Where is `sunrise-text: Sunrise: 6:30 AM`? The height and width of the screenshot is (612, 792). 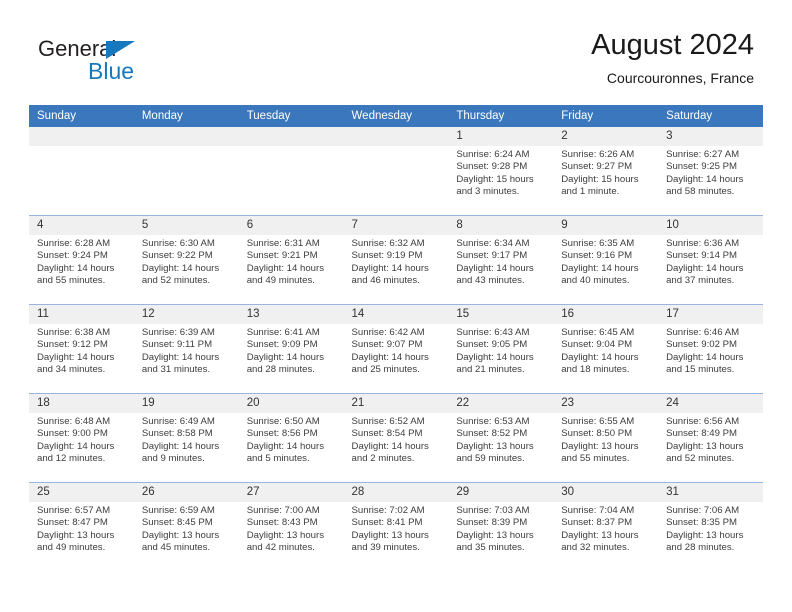 sunrise-text: Sunrise: 6:30 AM is located at coordinates (178, 243).